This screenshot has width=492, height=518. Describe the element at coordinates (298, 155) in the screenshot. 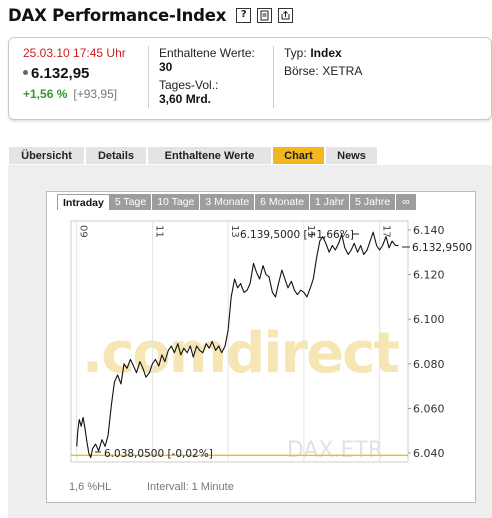

I see `tab-chart: Chart` at that location.